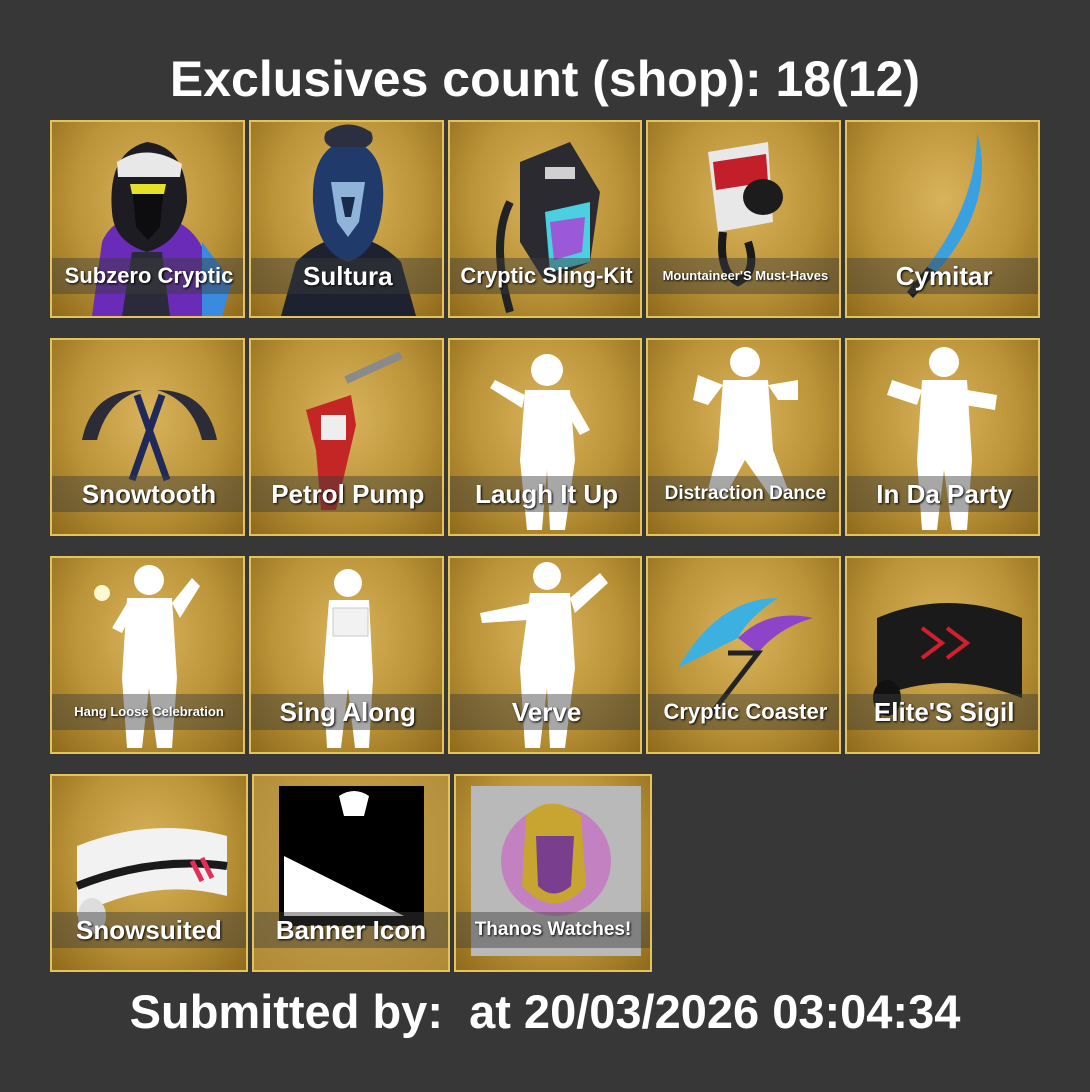 The image size is (1090, 1092). Describe the element at coordinates (147, 655) in the screenshot. I see `item-tile-hang-loose-celebration: Hang Loose Celebration` at that location.